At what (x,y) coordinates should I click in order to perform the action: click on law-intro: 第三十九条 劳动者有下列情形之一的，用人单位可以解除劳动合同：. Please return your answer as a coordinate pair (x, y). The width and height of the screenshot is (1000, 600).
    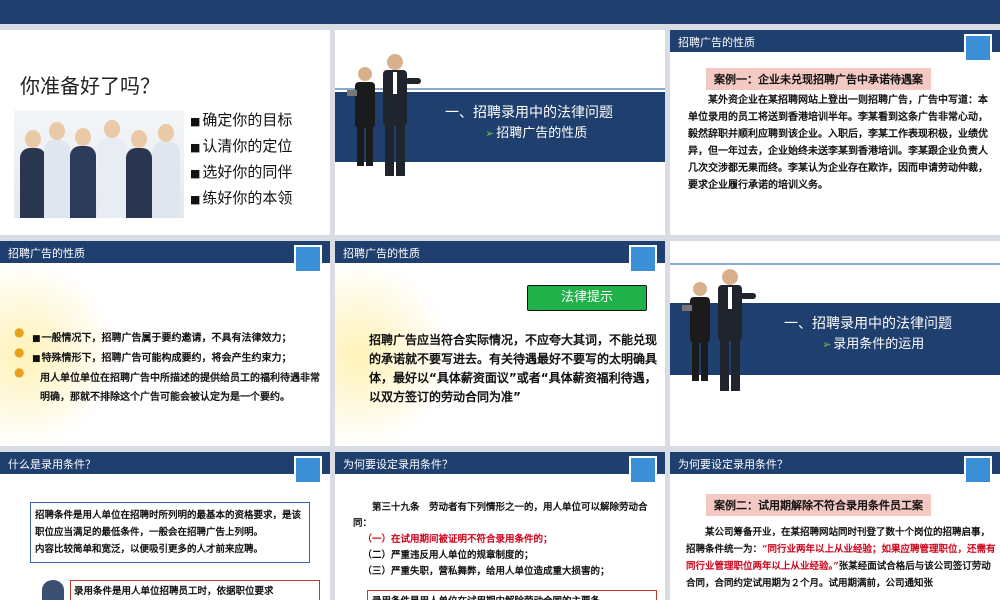
    Looking at the image, I should click on (500, 515).